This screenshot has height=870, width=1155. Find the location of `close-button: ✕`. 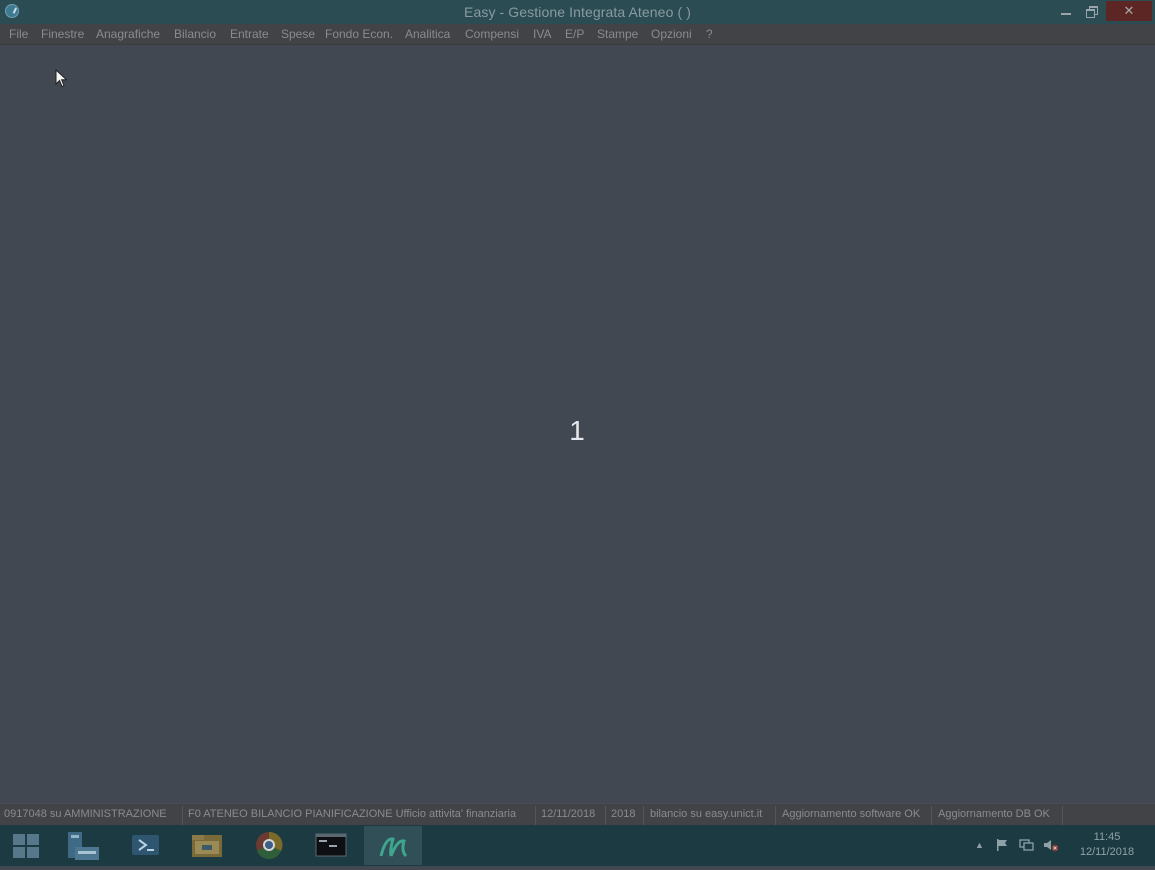

close-button: ✕ is located at coordinates (1129, 11).